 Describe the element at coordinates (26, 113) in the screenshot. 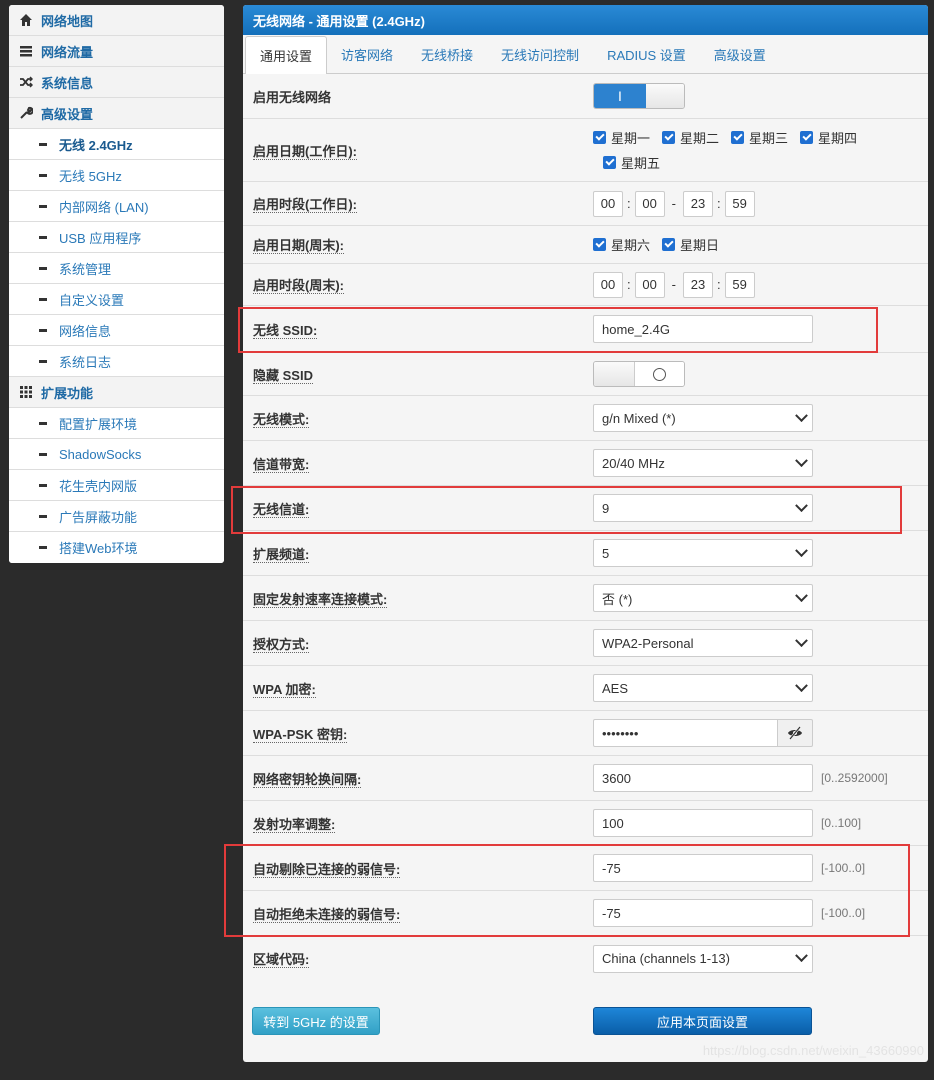

I see `wrench-icon` at that location.